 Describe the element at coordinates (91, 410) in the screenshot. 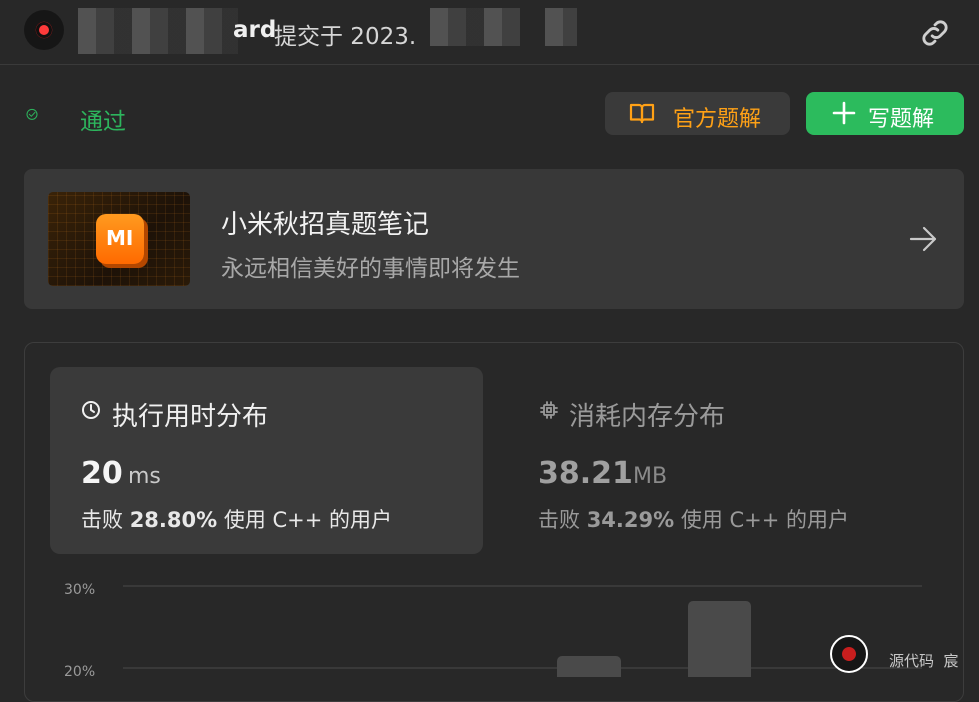

I see `clock-icon` at that location.